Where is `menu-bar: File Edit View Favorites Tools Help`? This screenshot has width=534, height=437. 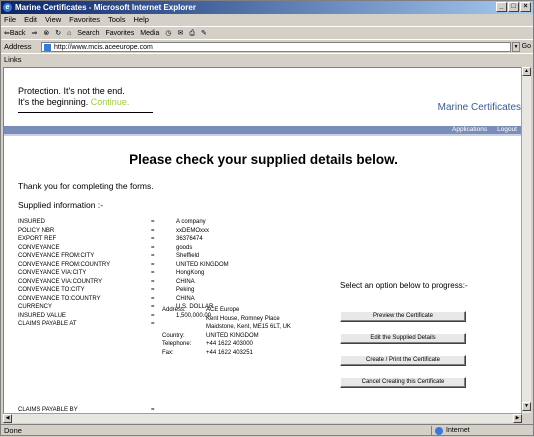 menu-bar: File Edit View Favorites Tools Help is located at coordinates (267, 20).